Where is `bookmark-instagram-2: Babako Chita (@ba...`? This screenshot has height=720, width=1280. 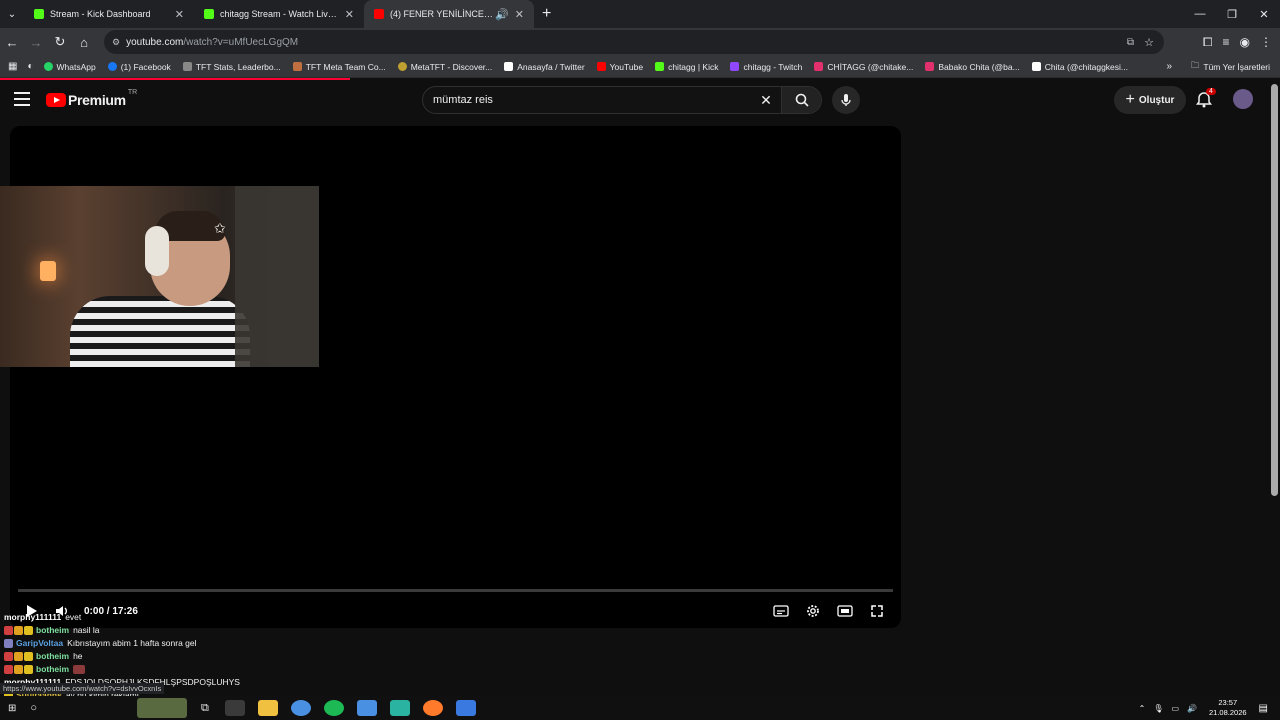 bookmark-instagram-2: Babako Chita (@ba... is located at coordinates (972, 66).